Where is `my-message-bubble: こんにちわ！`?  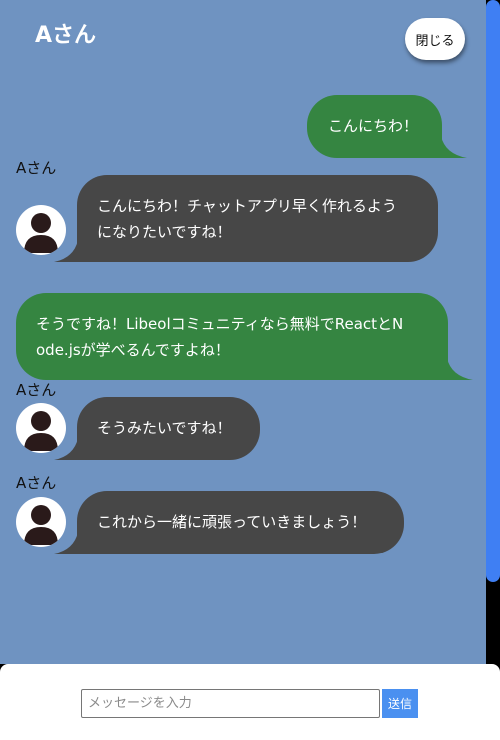 my-message-bubble: こんにちわ！ is located at coordinates (374, 126).